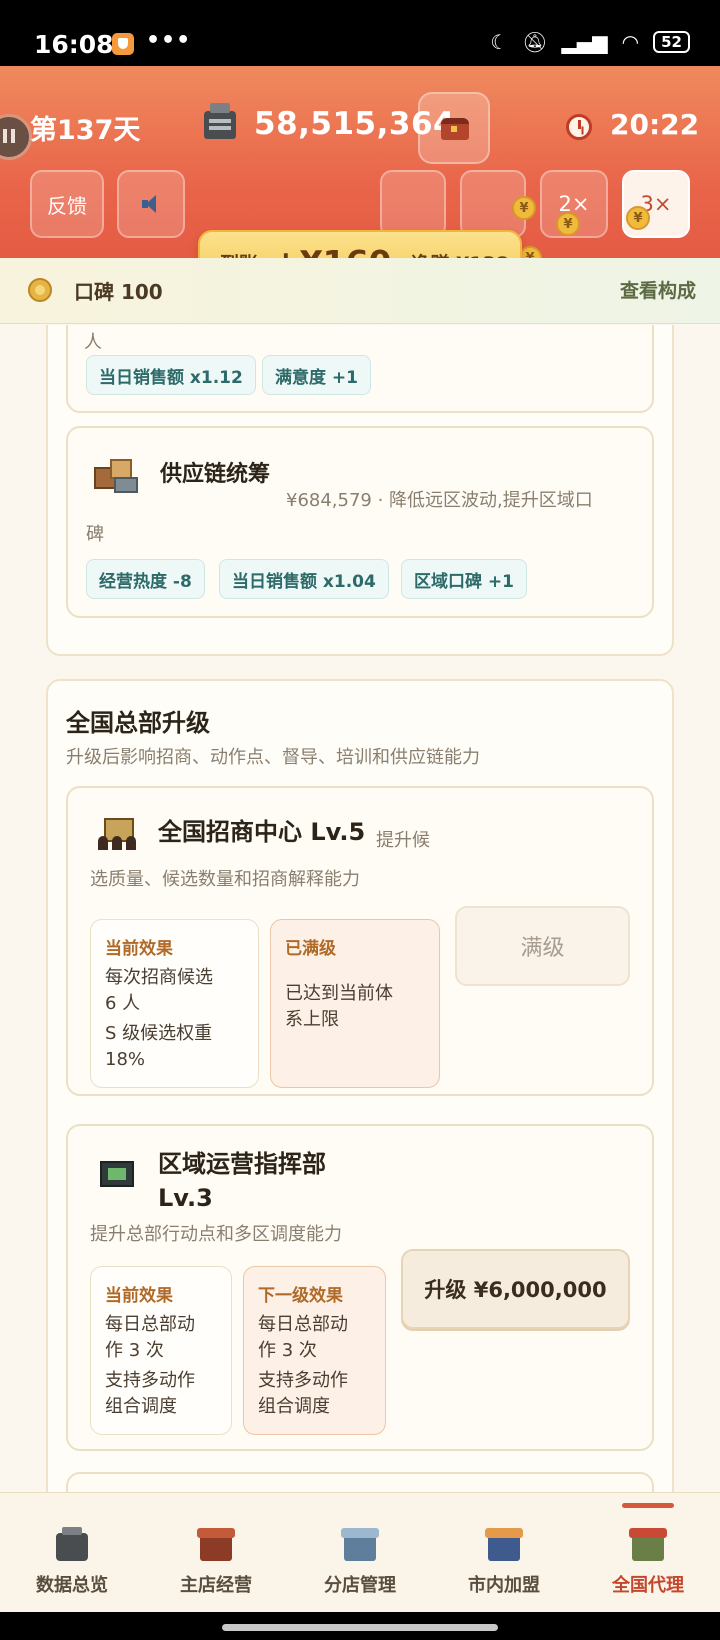 The width and height of the screenshot is (720, 1640). I want to click on status-icons: ☾ 🔕︎ ▂▄▆ ◠ 52, so click(590, 42).